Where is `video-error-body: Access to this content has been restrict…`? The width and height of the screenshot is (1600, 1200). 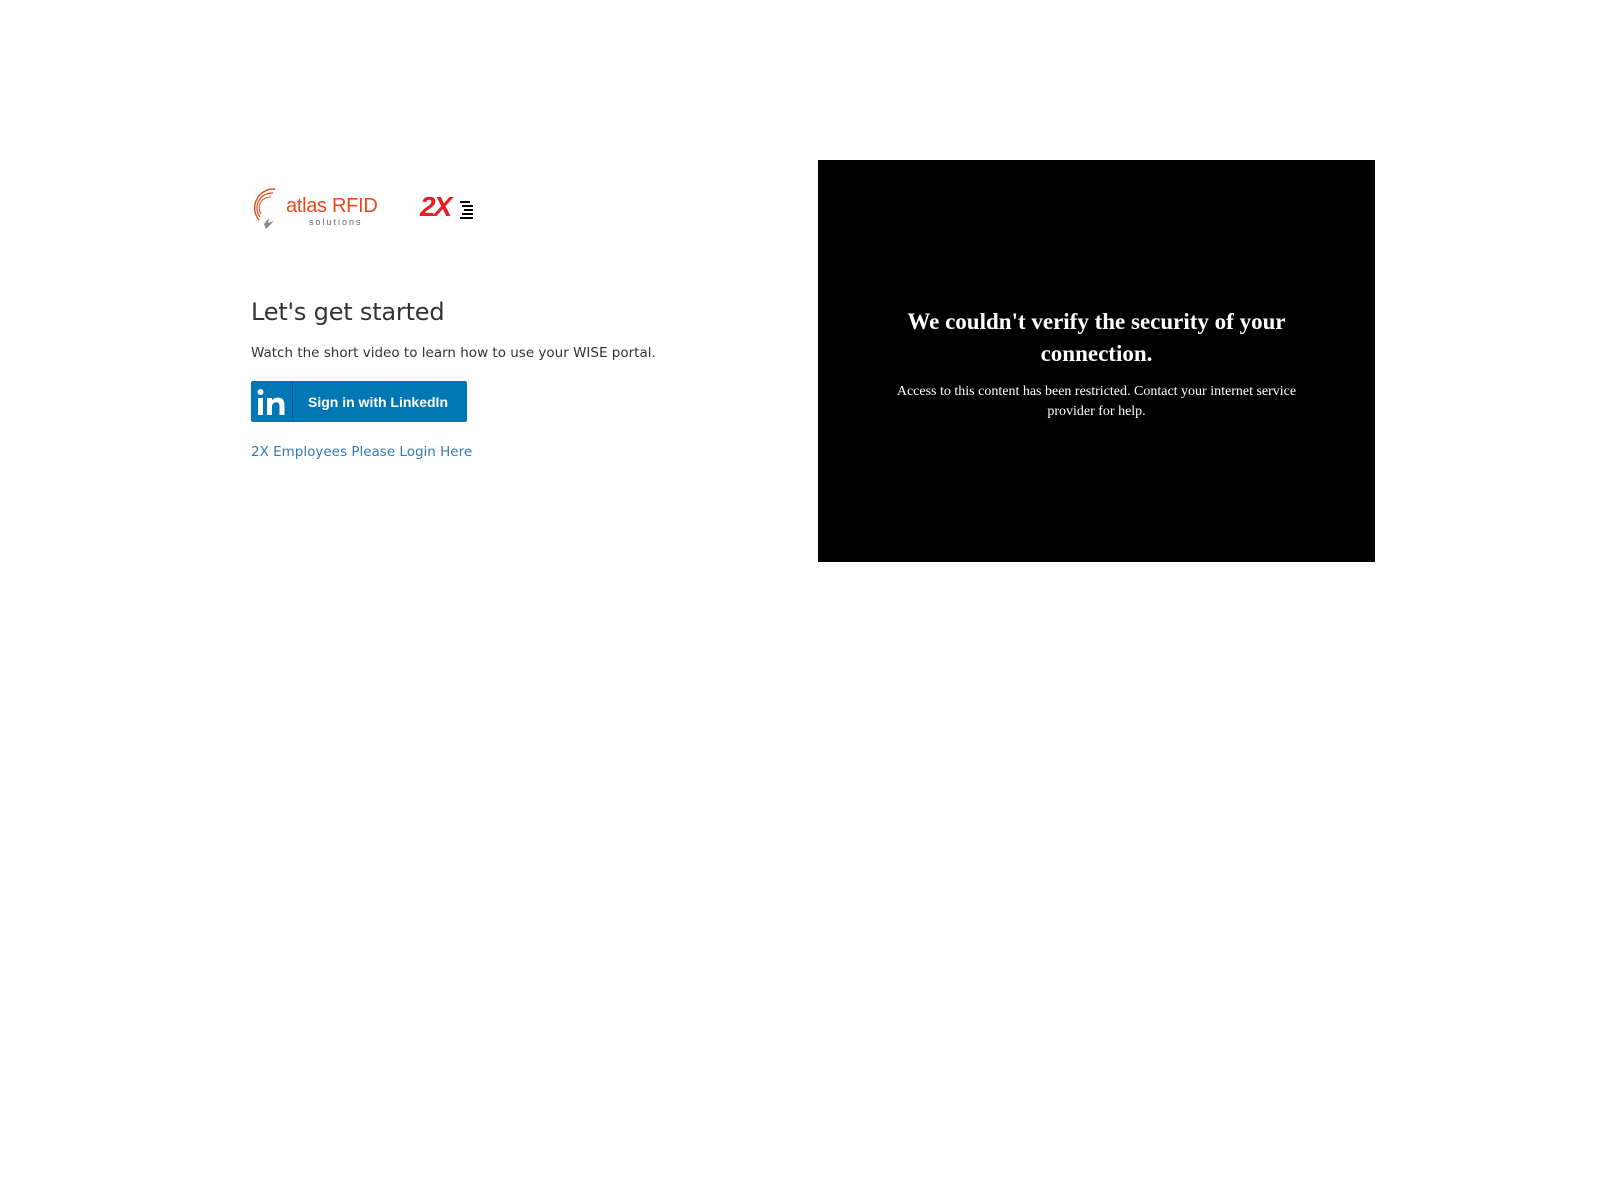
video-error-body: Access to this content has been restrict… is located at coordinates (1096, 401).